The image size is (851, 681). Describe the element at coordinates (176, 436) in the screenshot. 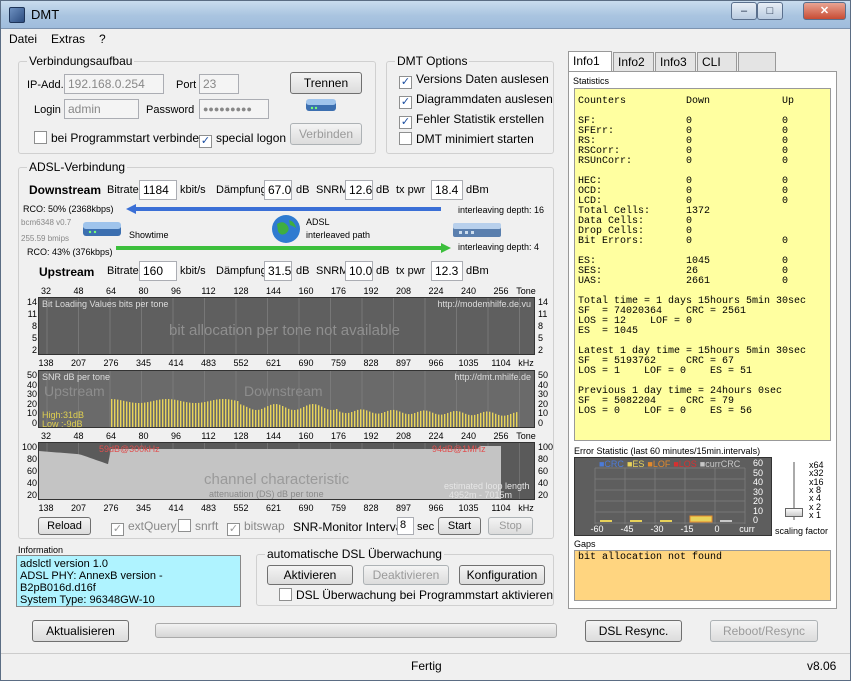

I see `tone-tick: 96` at that location.